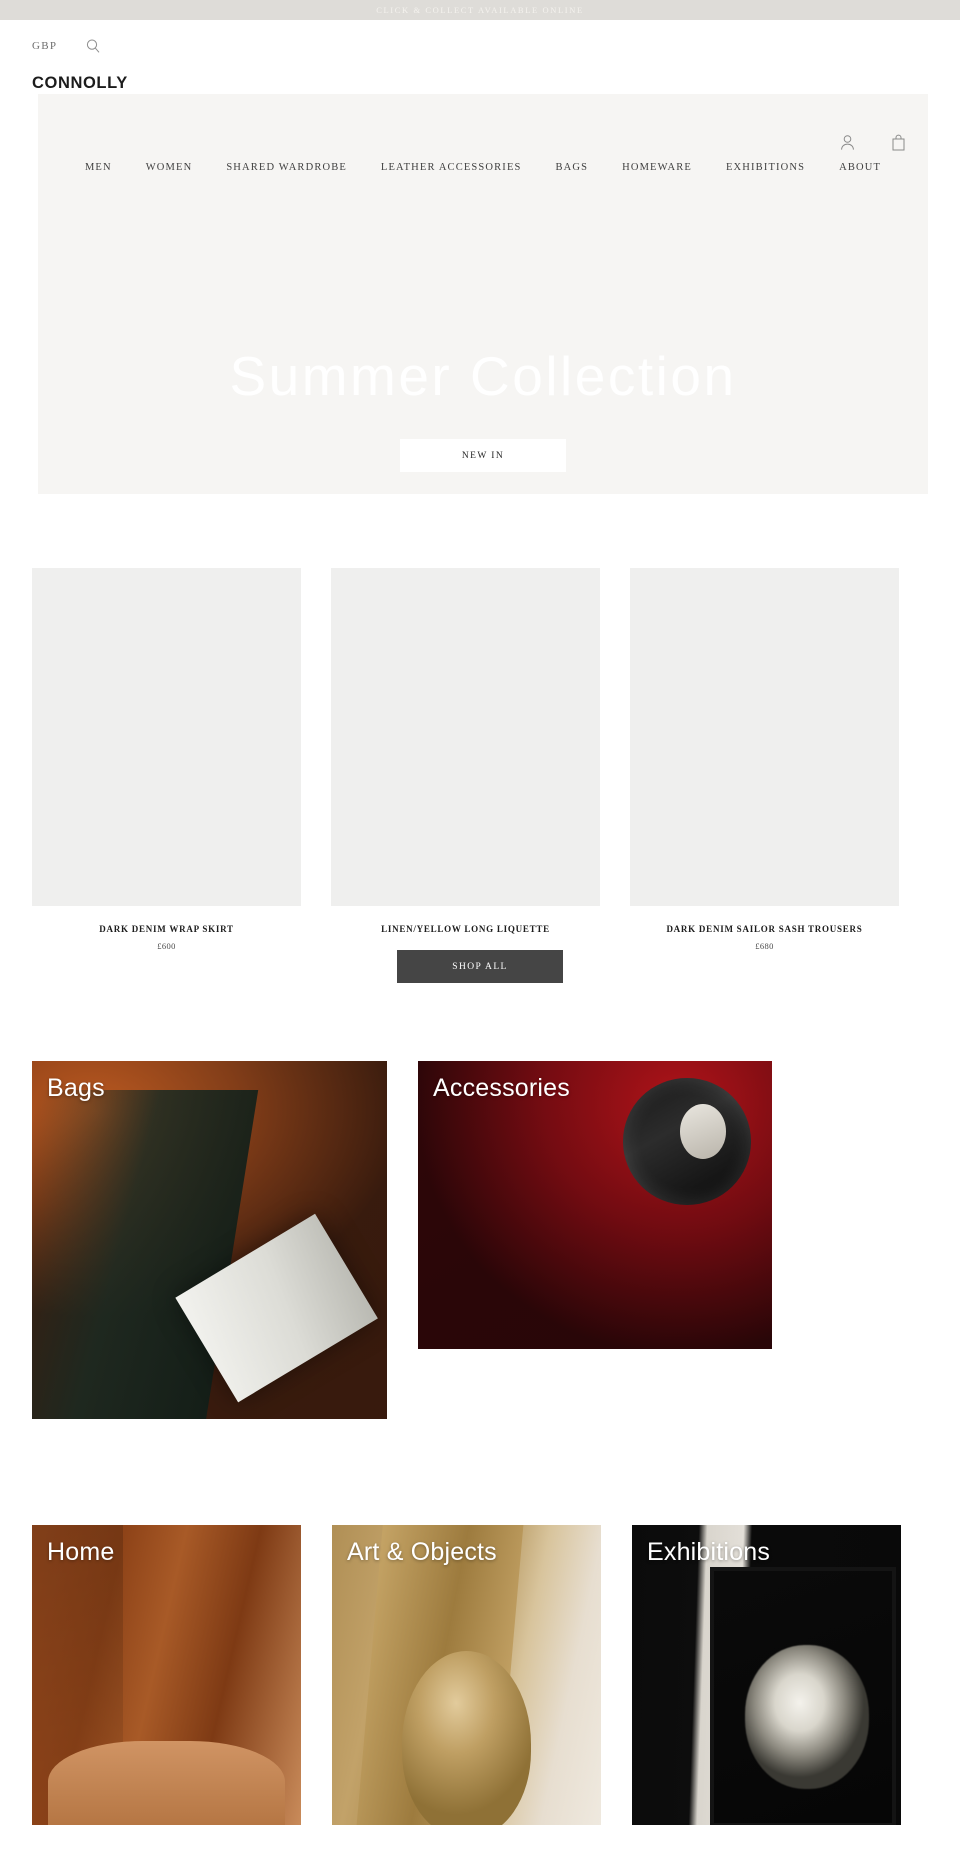  Describe the element at coordinates (764, 929) in the screenshot. I see `product-name: DARK DENIM SAILOR SASH TROUSERS` at that location.